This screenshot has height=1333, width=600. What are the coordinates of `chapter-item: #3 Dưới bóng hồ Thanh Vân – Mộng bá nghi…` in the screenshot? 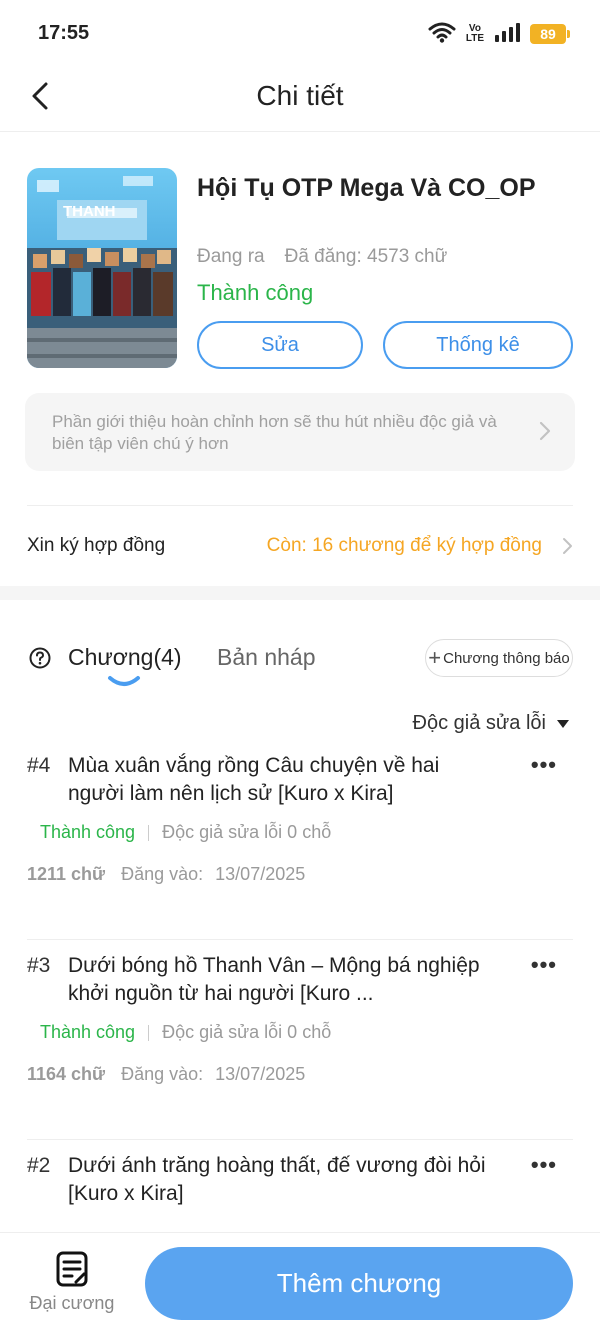 It's located at (300, 1040).